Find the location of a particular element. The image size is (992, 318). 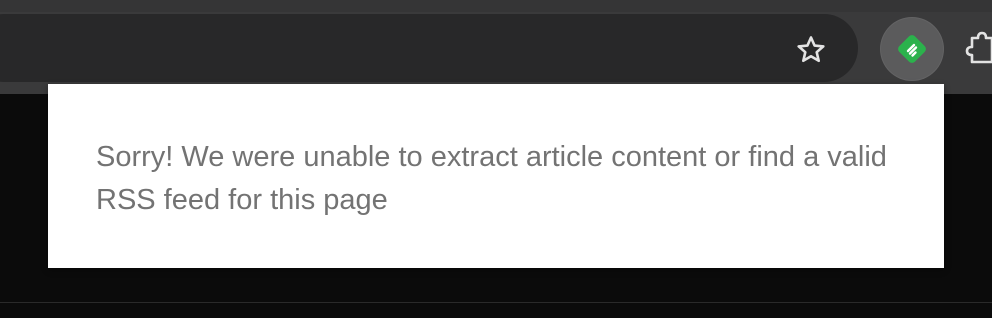

extensions-menu-button is located at coordinates (976, 48).